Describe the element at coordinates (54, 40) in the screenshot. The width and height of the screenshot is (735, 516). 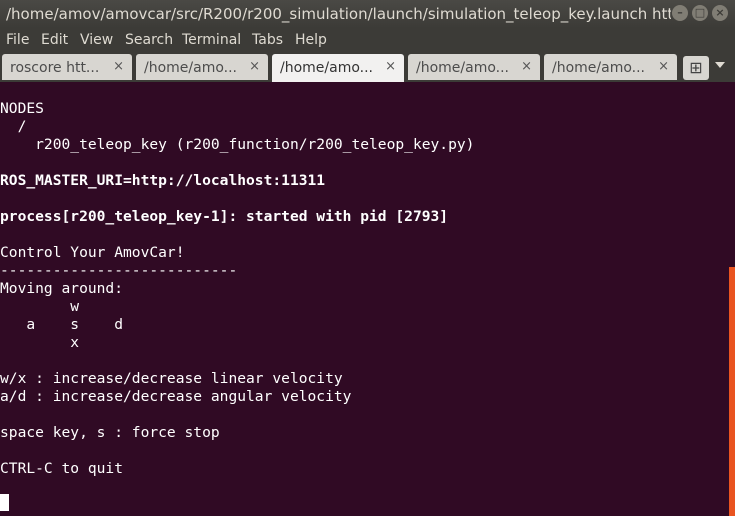
I see `menu-edit: Edit` at that location.